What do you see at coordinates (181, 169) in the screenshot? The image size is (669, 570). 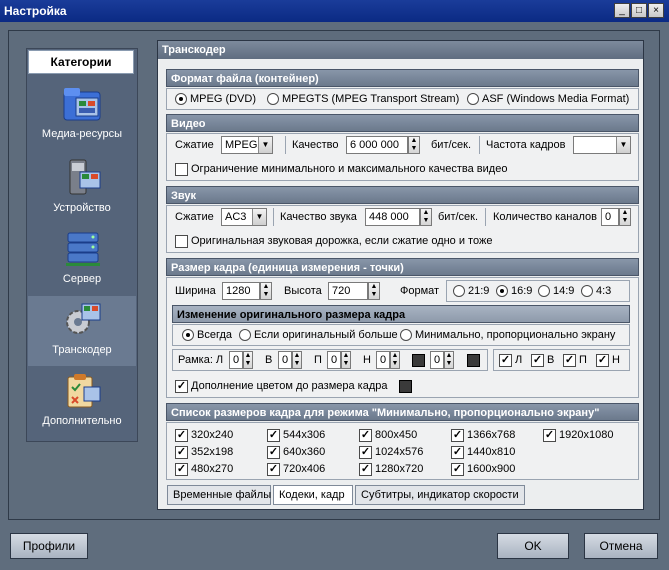 I see `video-limit-checkbox` at bounding box center [181, 169].